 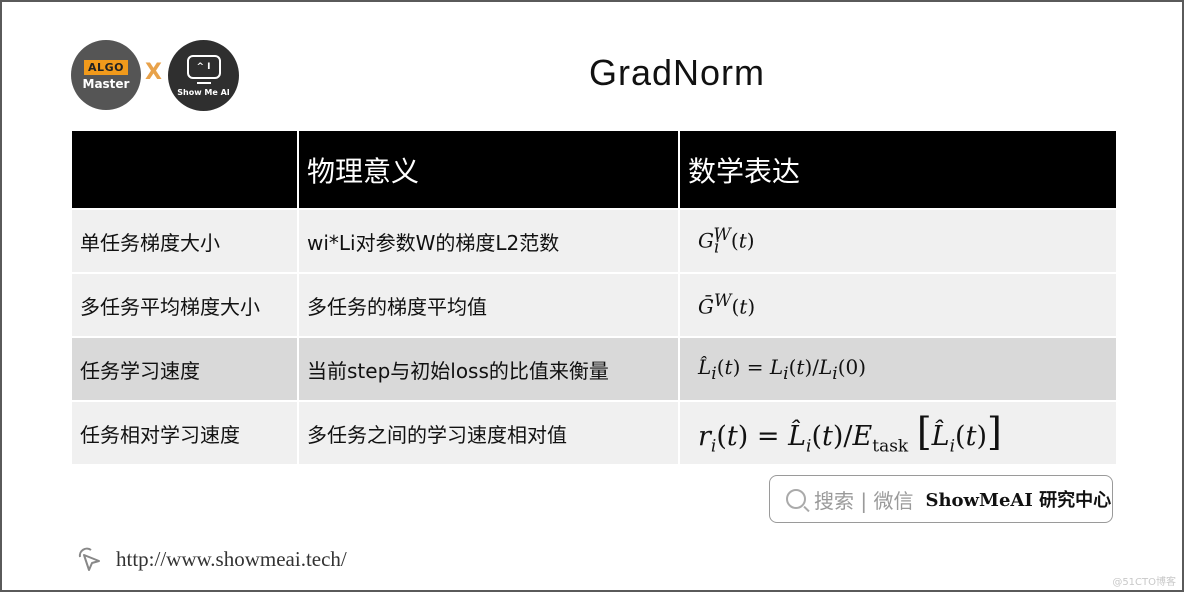 I want to click on search-brand: ShowMeAI 研究中心, so click(x=1018, y=500).